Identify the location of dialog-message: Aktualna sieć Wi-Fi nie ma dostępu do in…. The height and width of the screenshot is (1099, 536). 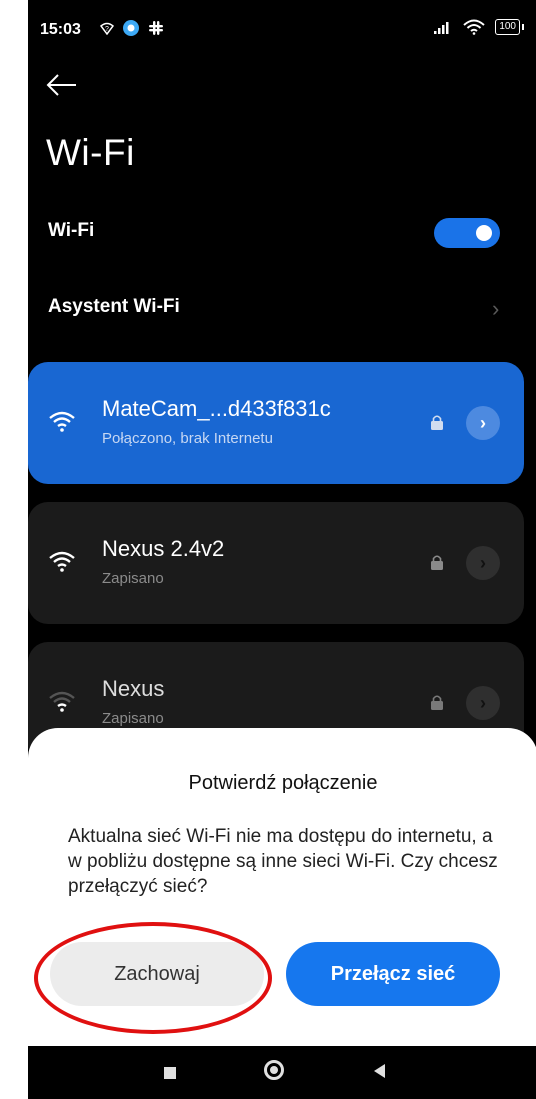
(283, 861).